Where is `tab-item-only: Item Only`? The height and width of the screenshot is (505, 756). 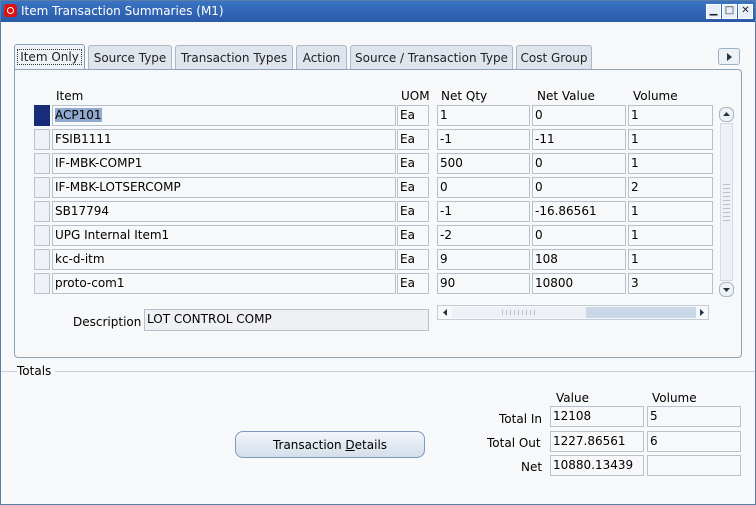 tab-item-only: Item Only is located at coordinates (49, 57).